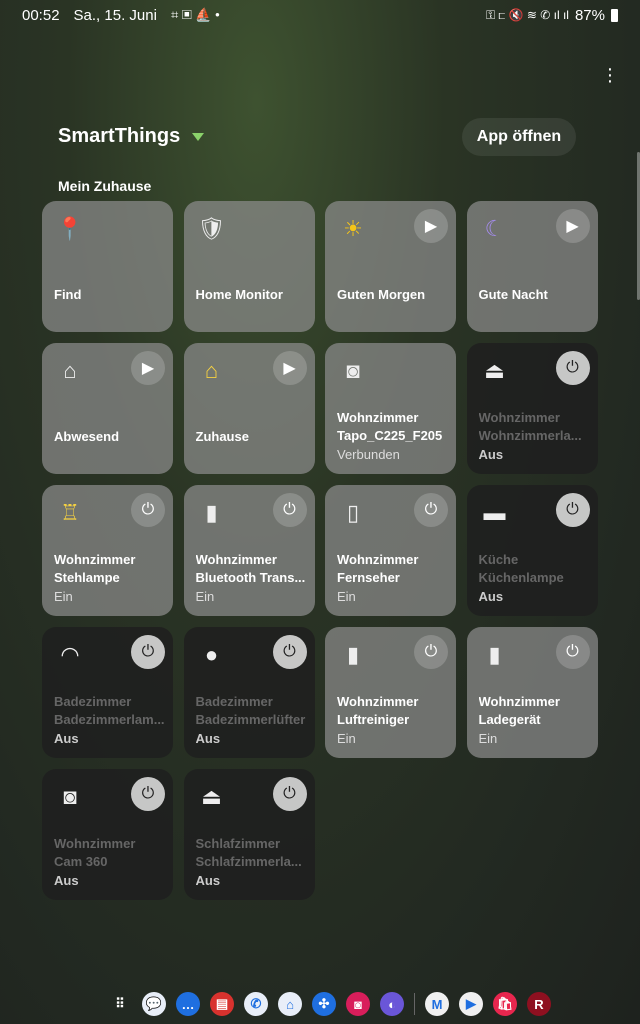  Describe the element at coordinates (120, 1004) in the screenshot. I see `apps-grid-icon: ⠿` at that location.